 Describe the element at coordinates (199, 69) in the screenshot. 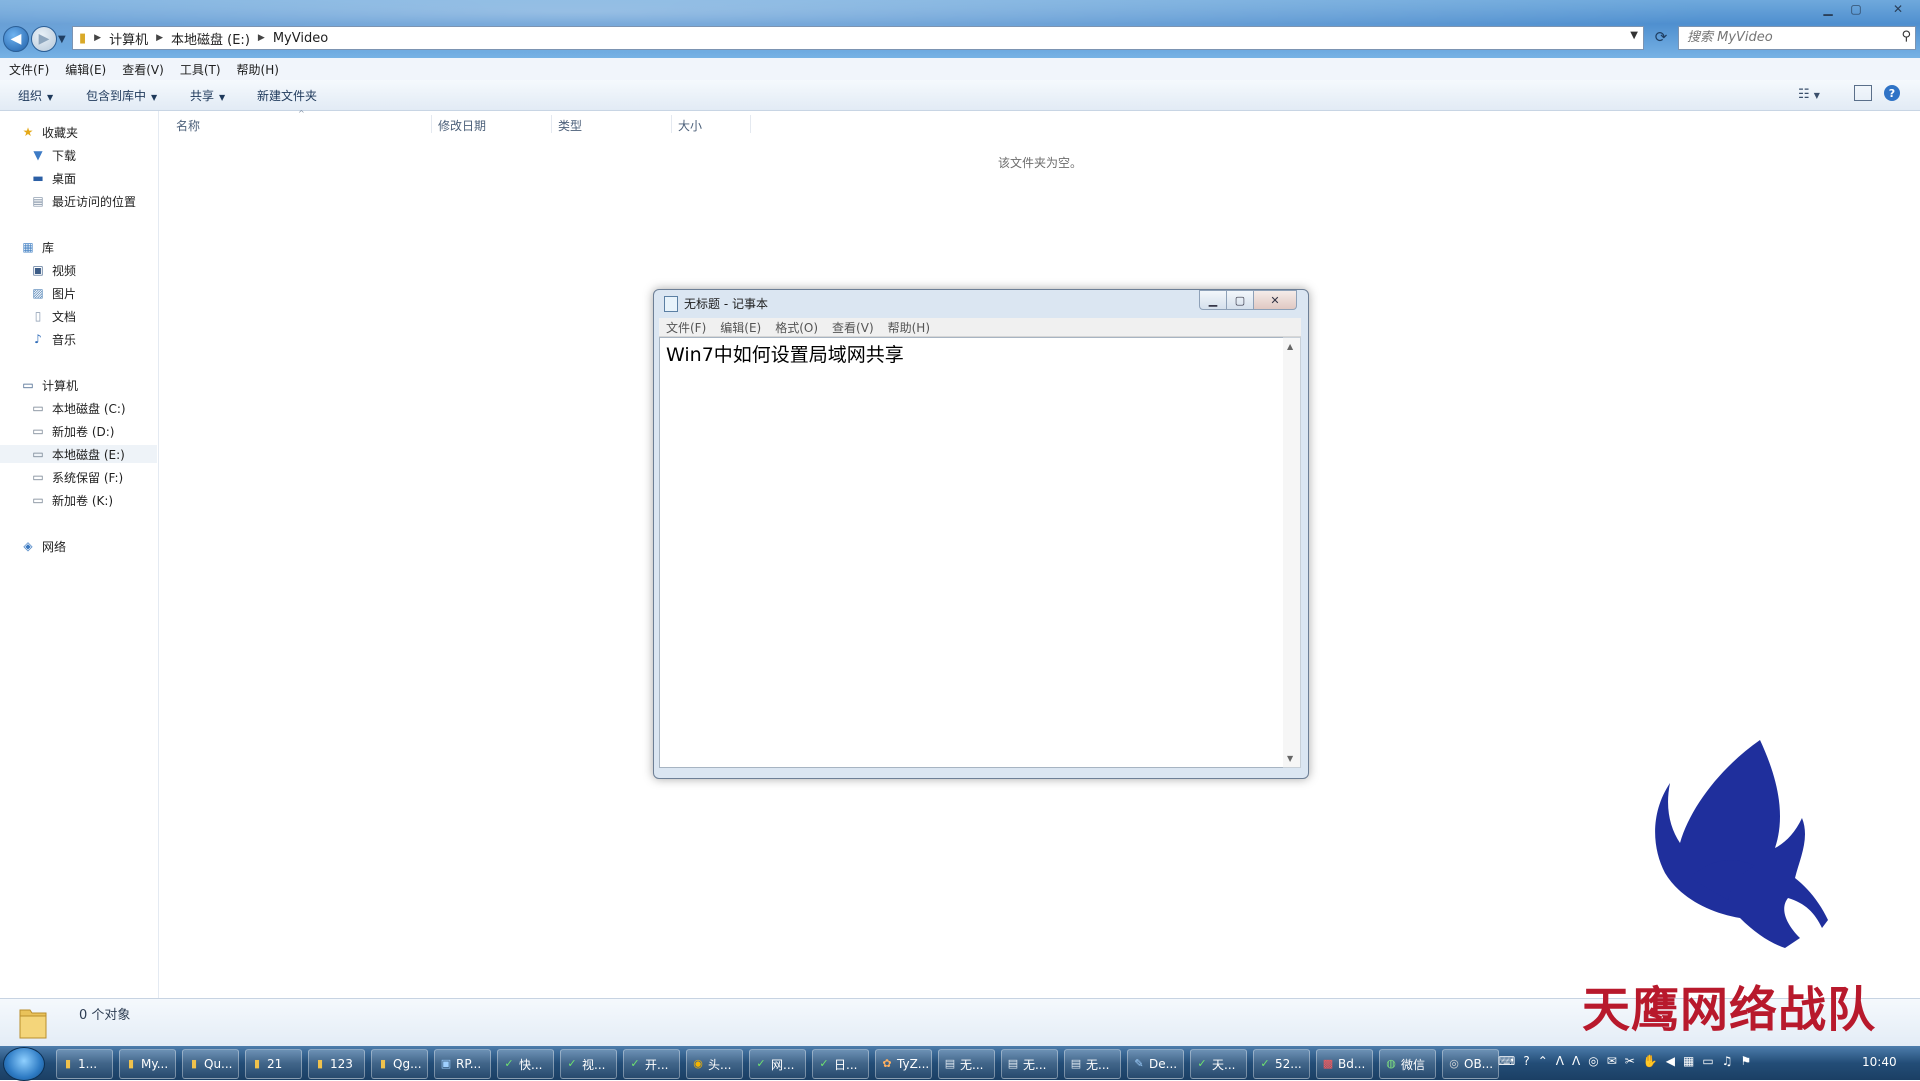

I see `menu-tools: 工具(T)` at that location.